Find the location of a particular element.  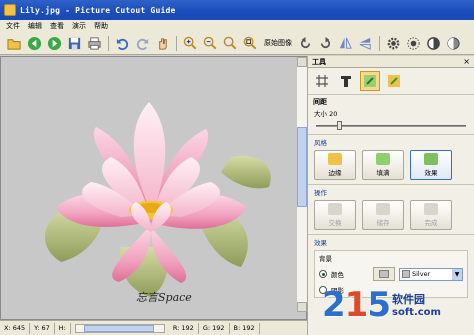

style-buttons: 边缘 填满 效果 is located at coordinates (391, 165).